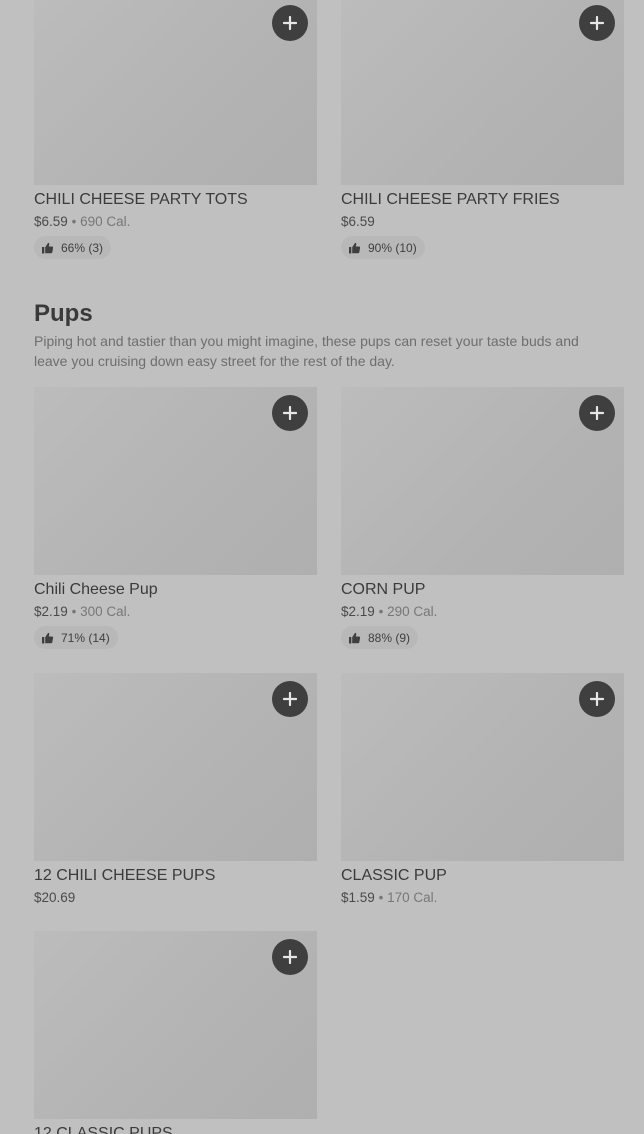  What do you see at coordinates (482, 898) in the screenshot?
I see `item-price-calories: $1.59 • 170 Cal.` at bounding box center [482, 898].